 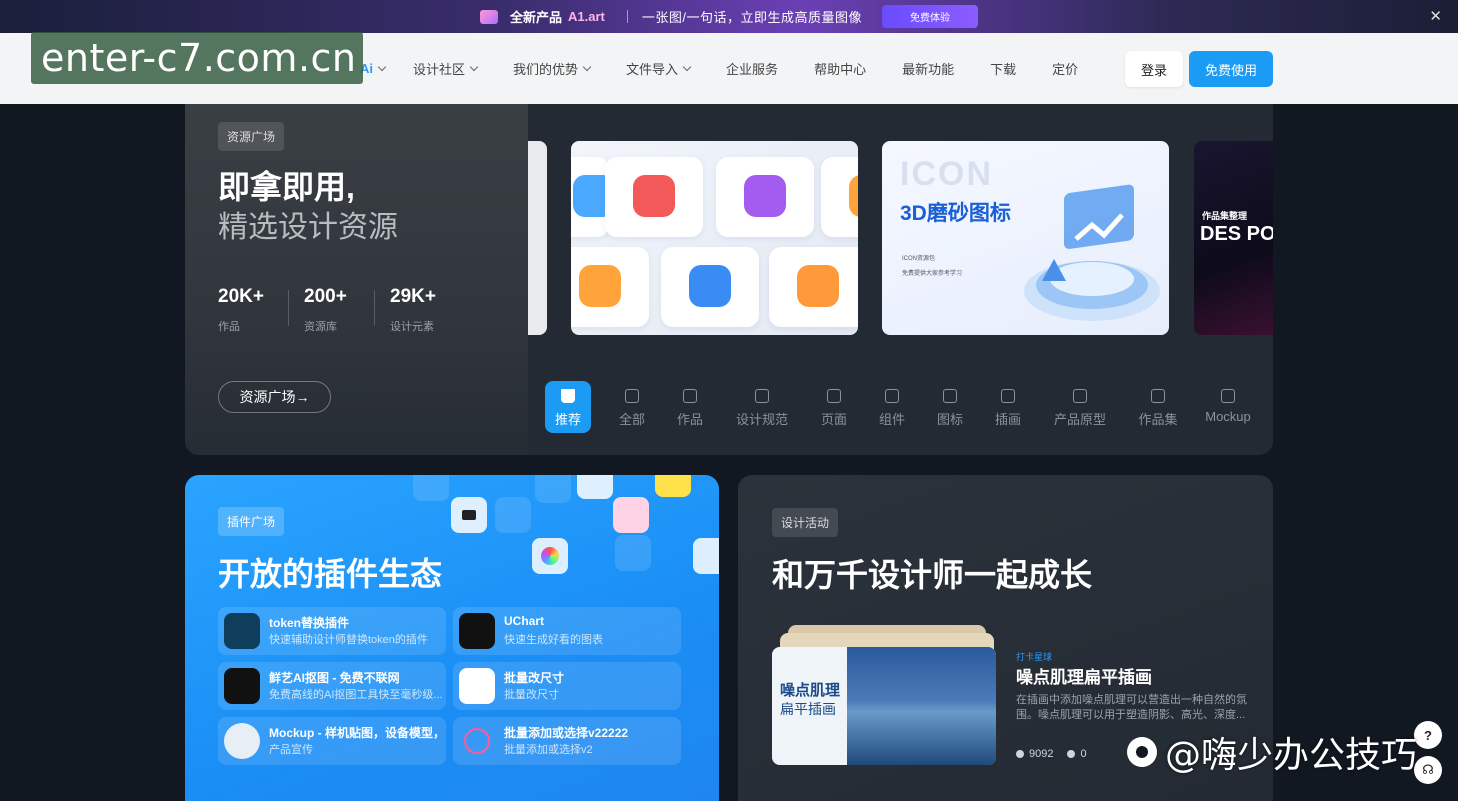 I want to click on tab-all: 全部, so click(x=632, y=407).